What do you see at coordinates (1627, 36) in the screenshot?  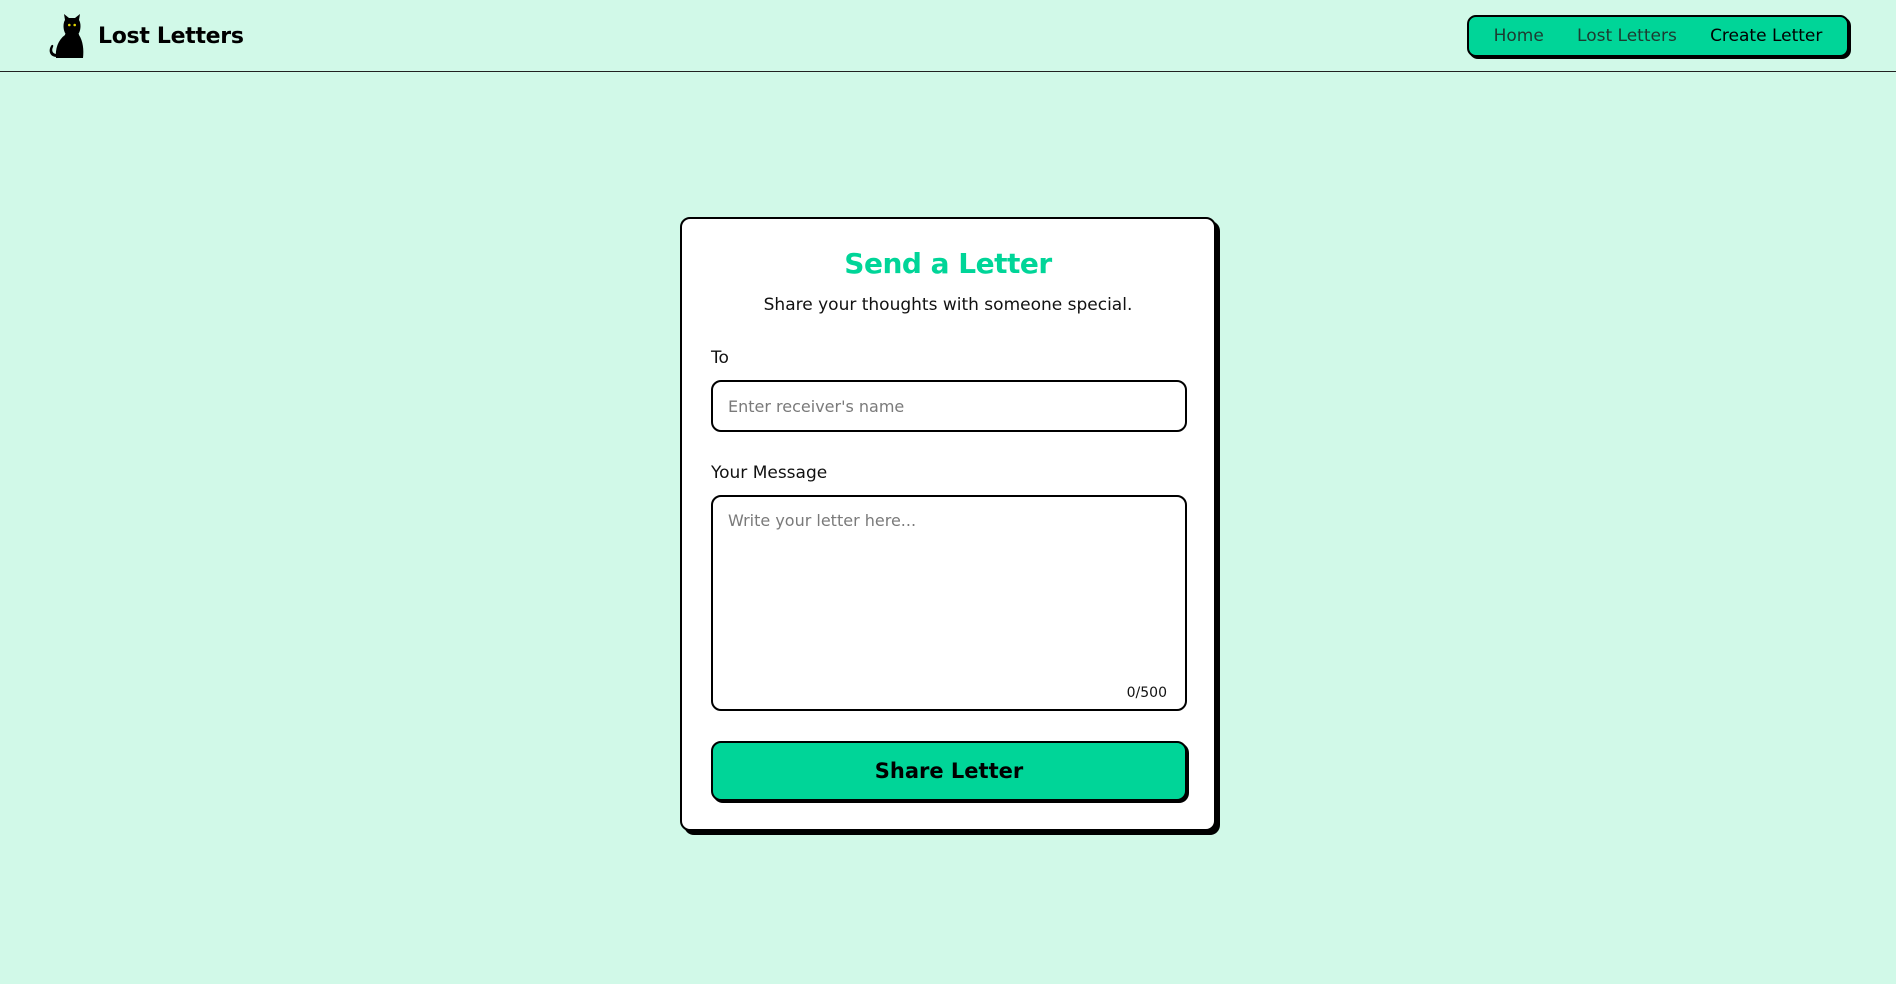 I see `nav-lost-letters-link: Lost Letters` at bounding box center [1627, 36].